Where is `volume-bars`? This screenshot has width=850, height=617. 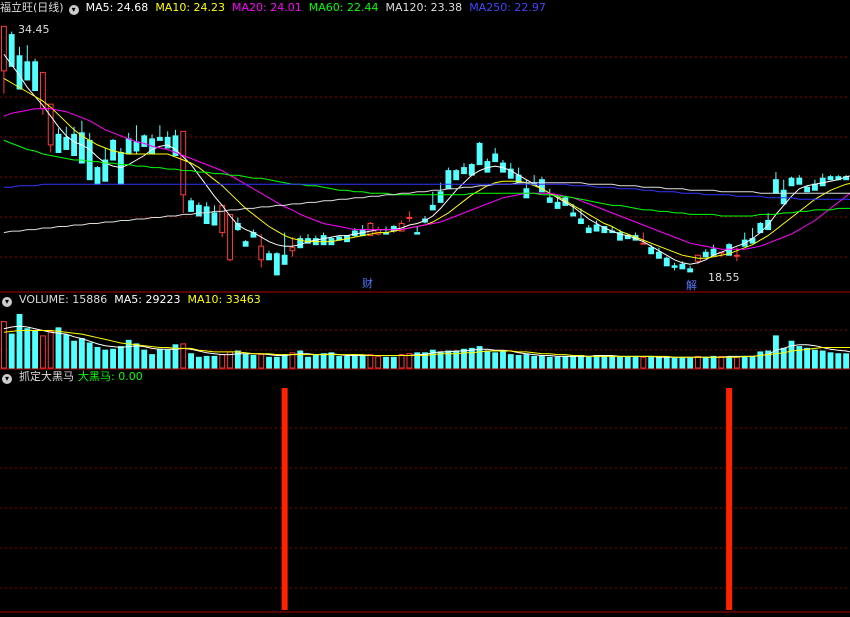
volume-bars is located at coordinates (425, 341).